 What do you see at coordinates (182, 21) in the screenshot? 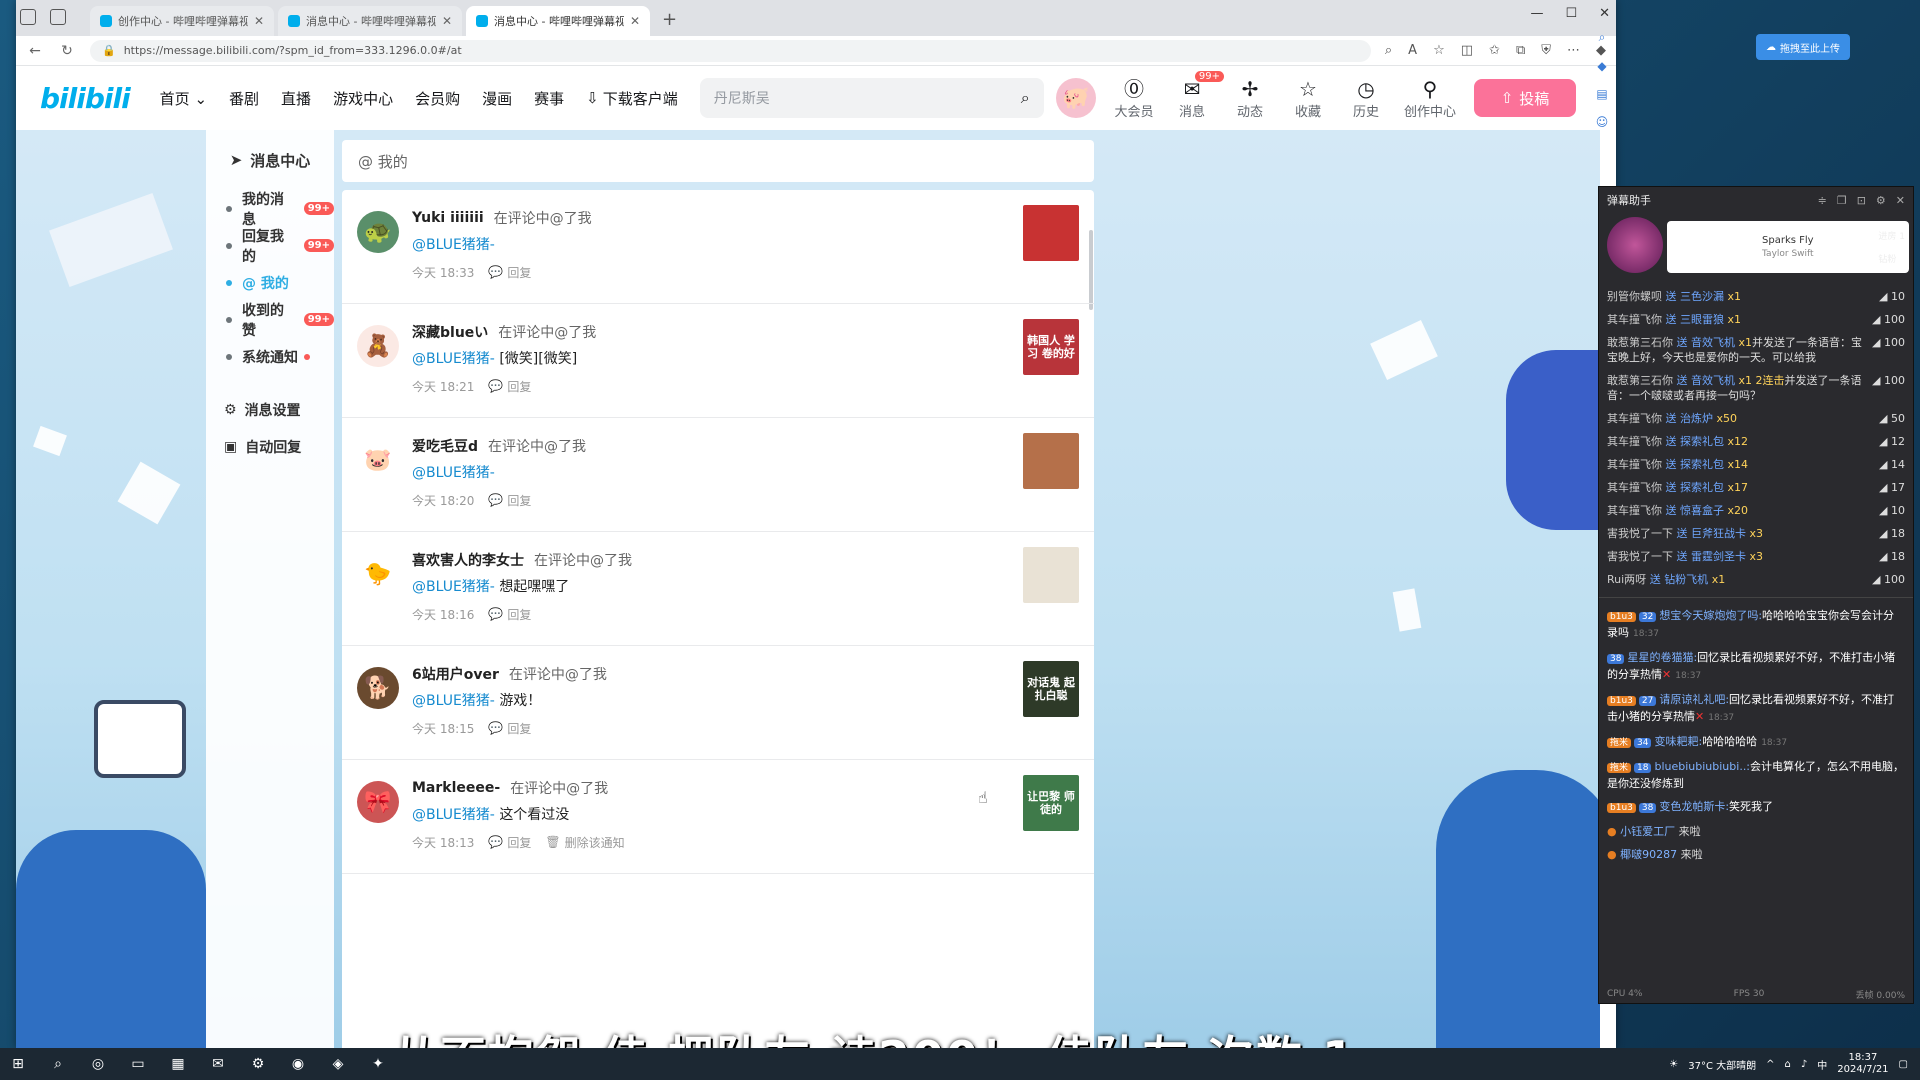
I see `browser-tab-1: 创作中心 - 哔哩哔哩弹幕视频网✕` at bounding box center [182, 21].